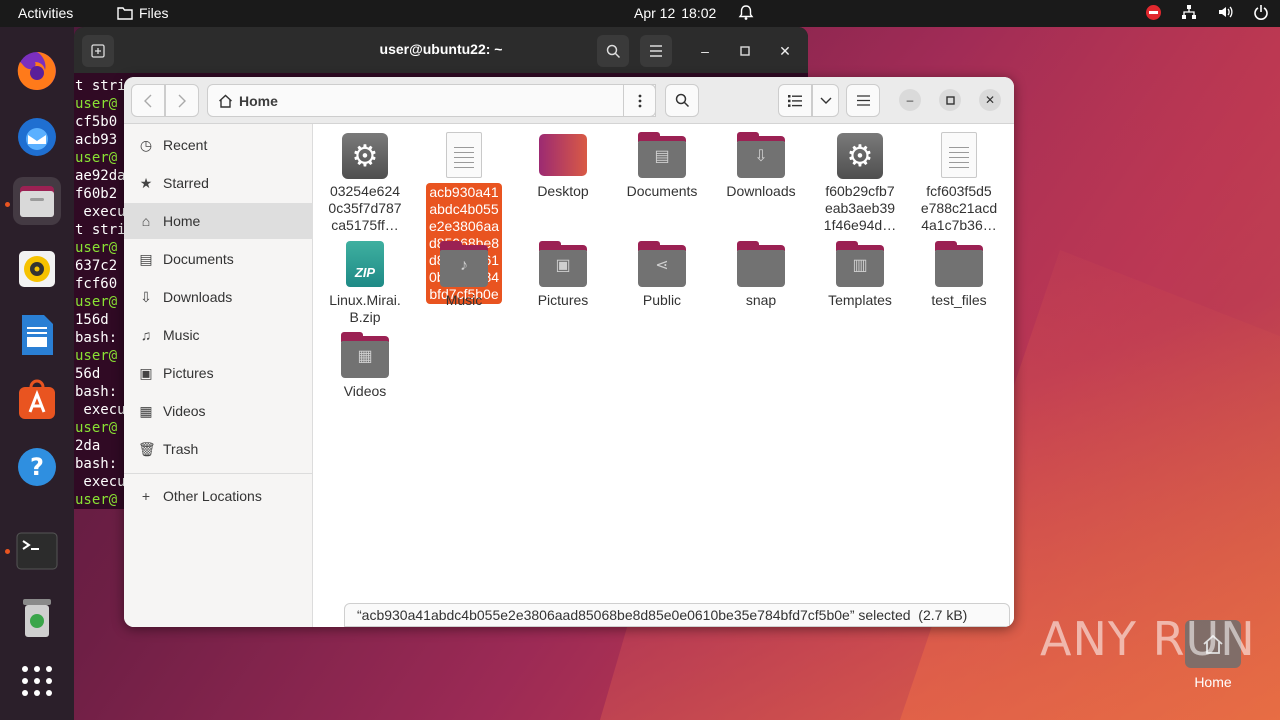 The image size is (1280, 720). I want to click on time-label: 18:02, so click(699, 13).